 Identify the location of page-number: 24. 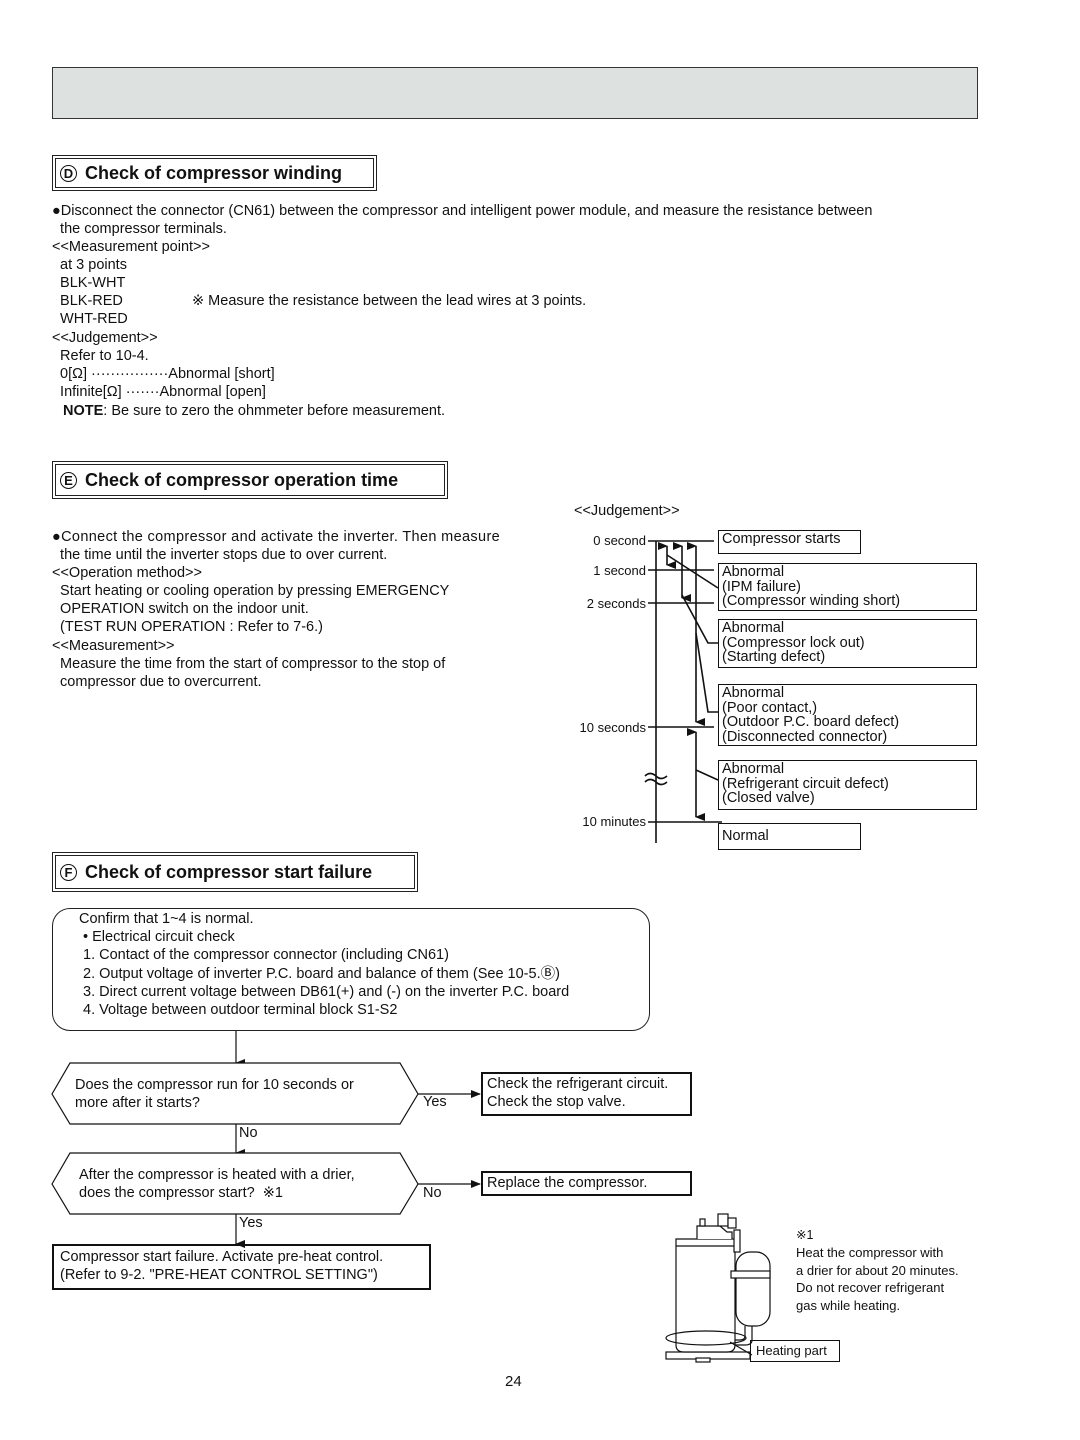
(513, 1381).